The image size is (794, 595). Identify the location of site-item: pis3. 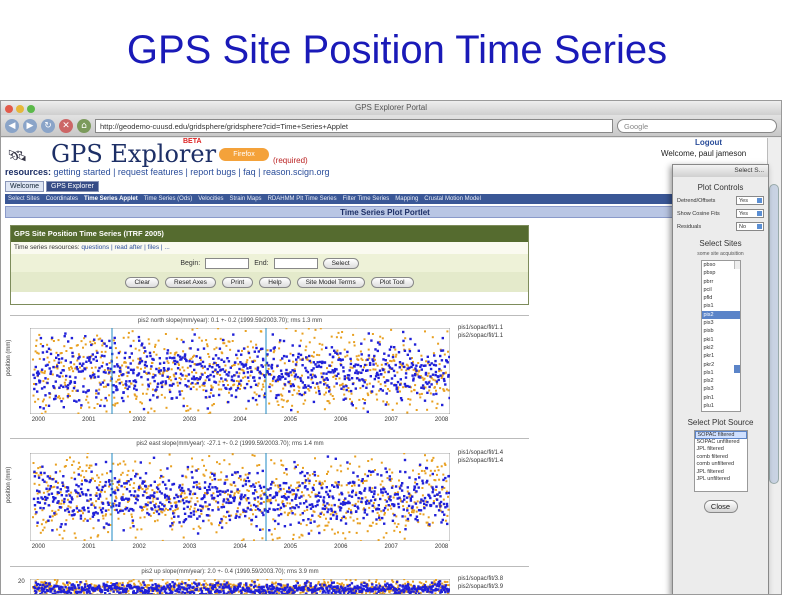
(721, 323).